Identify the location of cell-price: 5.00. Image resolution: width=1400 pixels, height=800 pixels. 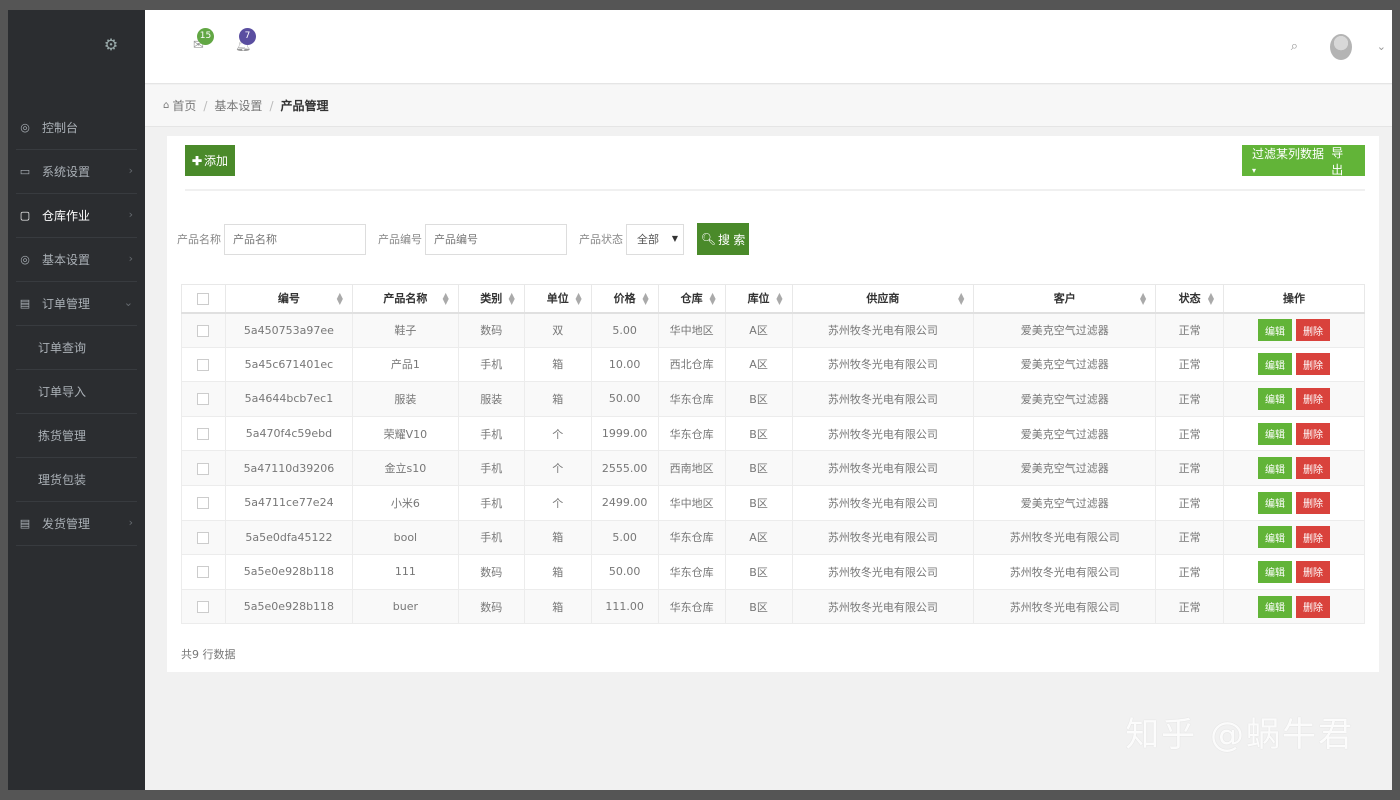
(624, 330).